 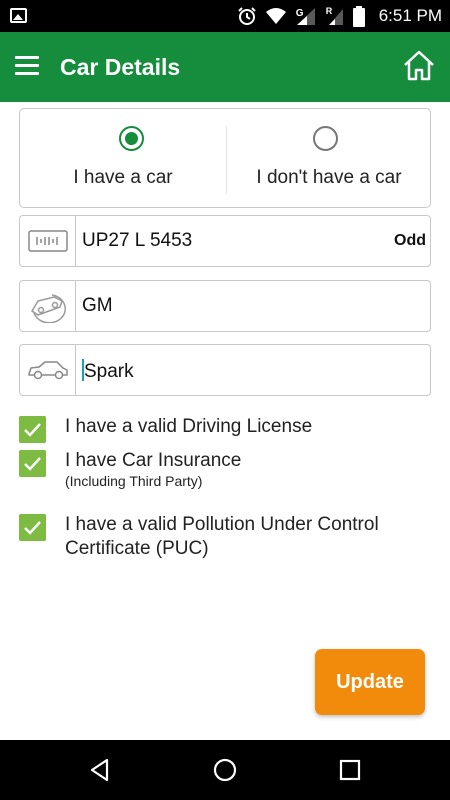 What do you see at coordinates (97, 305) in the screenshot?
I see `brand-value: GM` at bounding box center [97, 305].